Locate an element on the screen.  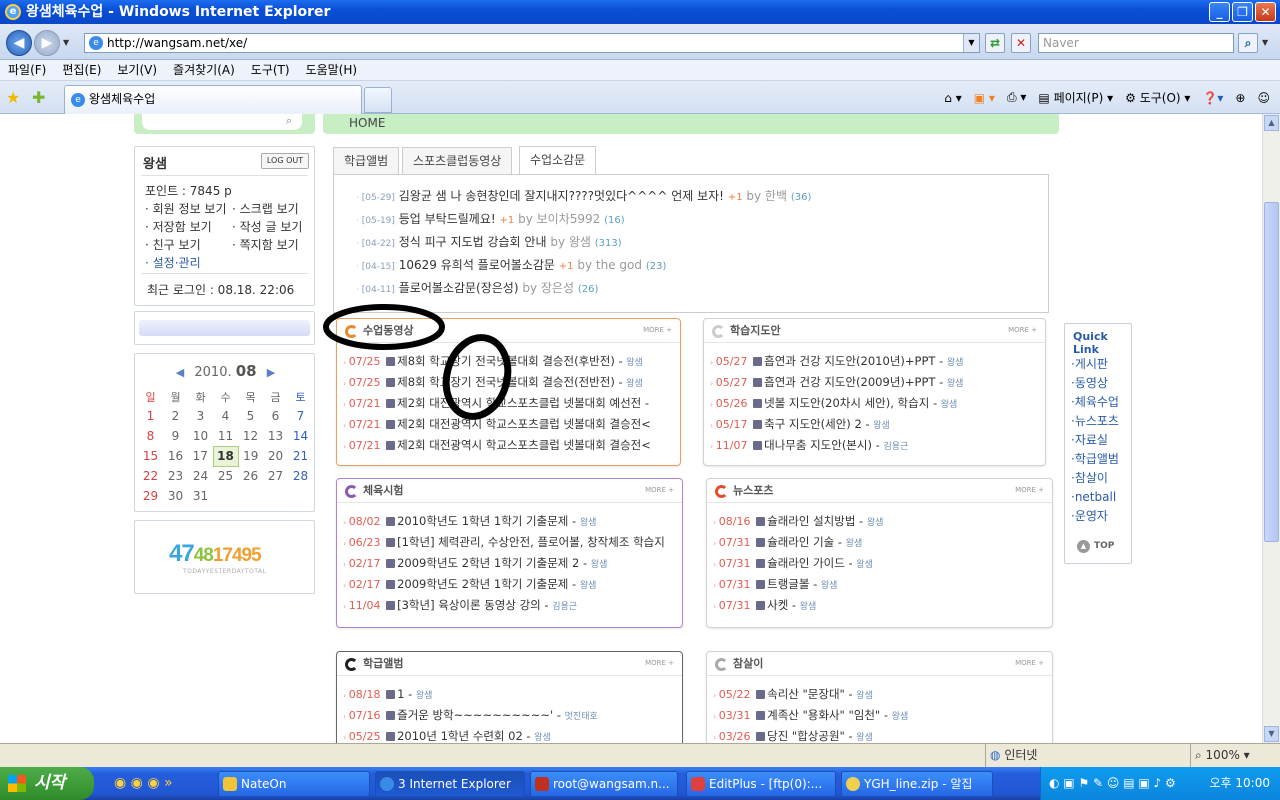
row-title: 슐래라인 설치방법 is located at coordinates (811, 521).